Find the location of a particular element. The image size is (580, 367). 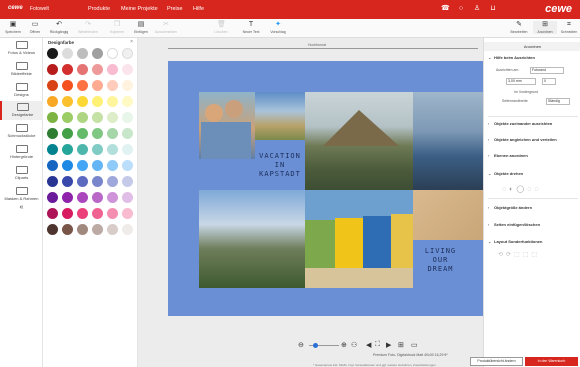

nav-preise: Preise is located at coordinates (175, 9).